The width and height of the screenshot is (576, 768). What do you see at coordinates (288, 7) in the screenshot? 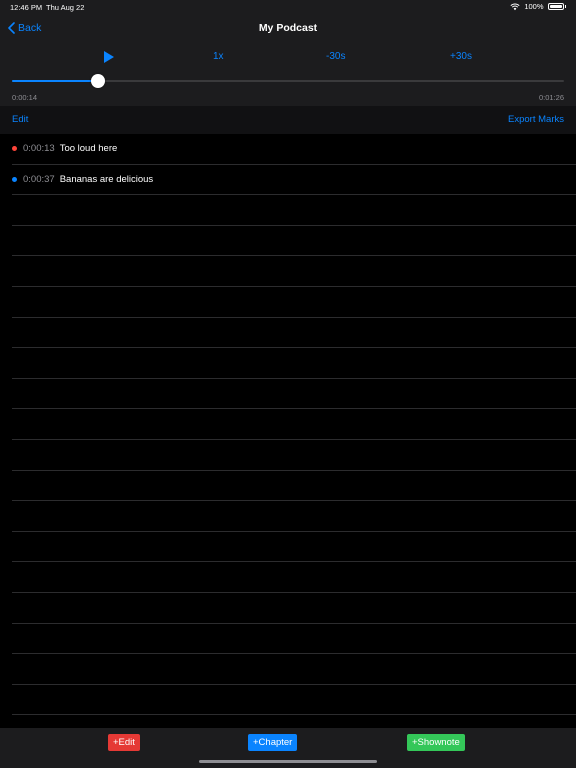
I see `status-bar: 12:46 PM Thu Aug 22 100%` at bounding box center [288, 7].